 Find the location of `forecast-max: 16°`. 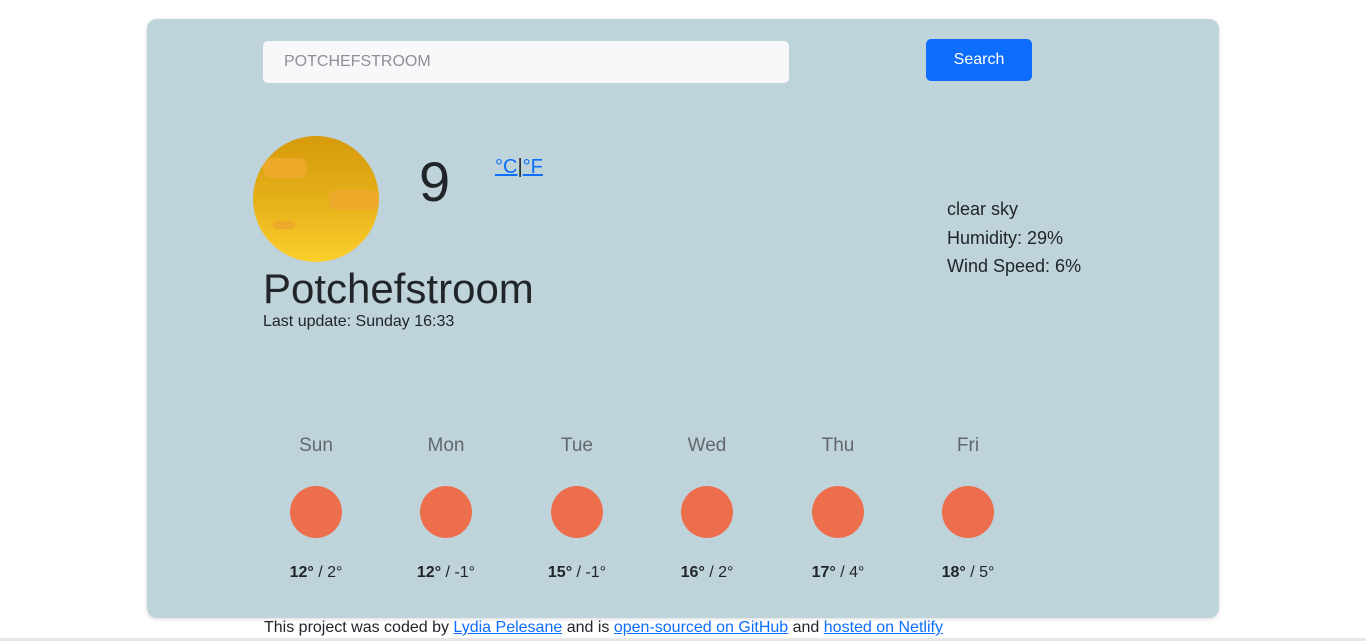

forecast-max: 16° is located at coordinates (692, 572).